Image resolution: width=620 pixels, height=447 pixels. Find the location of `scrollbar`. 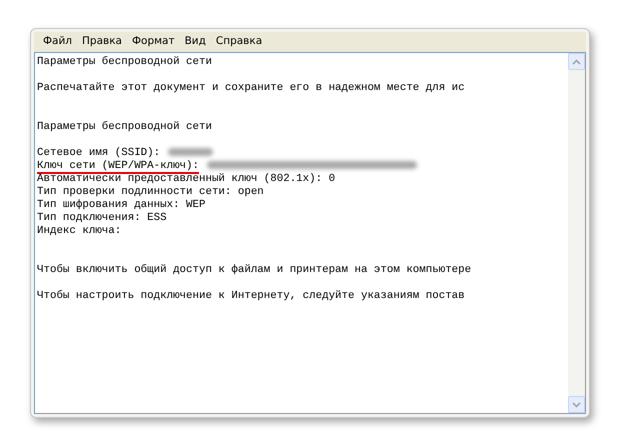

scrollbar is located at coordinates (576, 233).